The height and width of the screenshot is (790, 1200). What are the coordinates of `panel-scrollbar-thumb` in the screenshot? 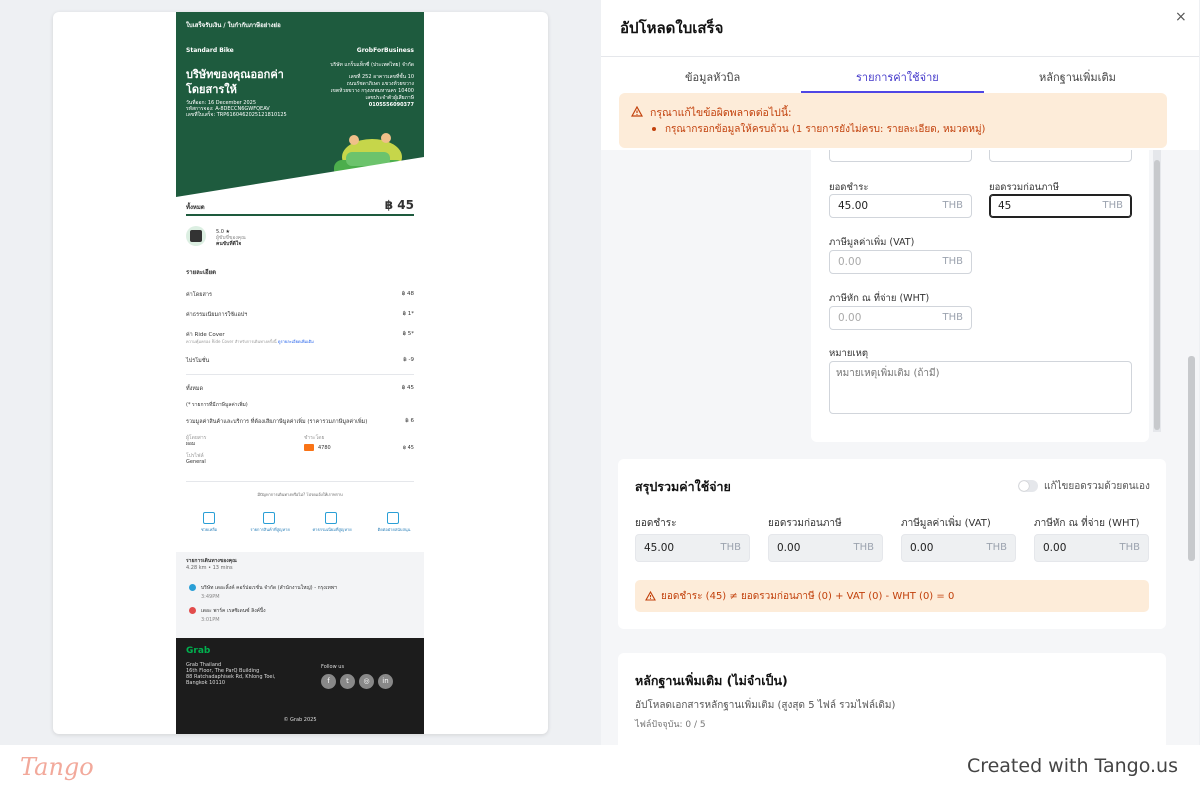 It's located at (1191, 458).